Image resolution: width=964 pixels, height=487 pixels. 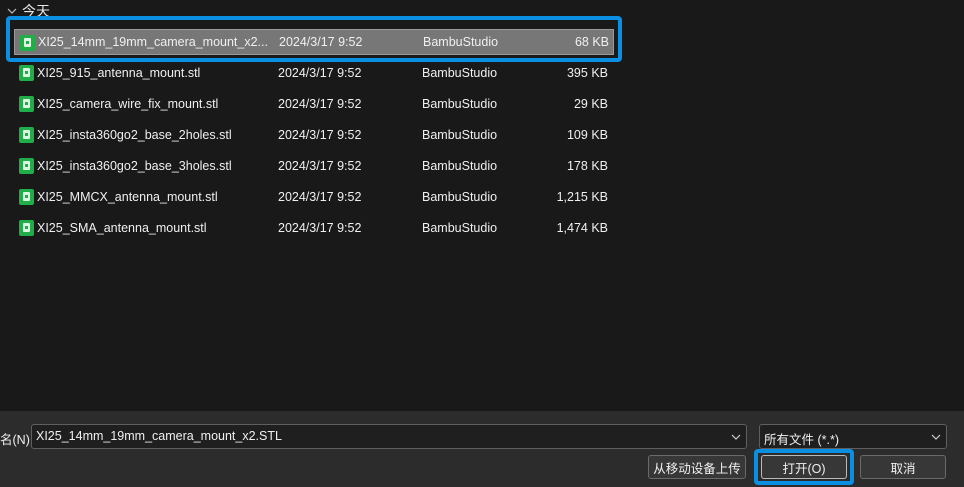 What do you see at coordinates (591, 42) in the screenshot?
I see `file-size: 68 KB` at bounding box center [591, 42].